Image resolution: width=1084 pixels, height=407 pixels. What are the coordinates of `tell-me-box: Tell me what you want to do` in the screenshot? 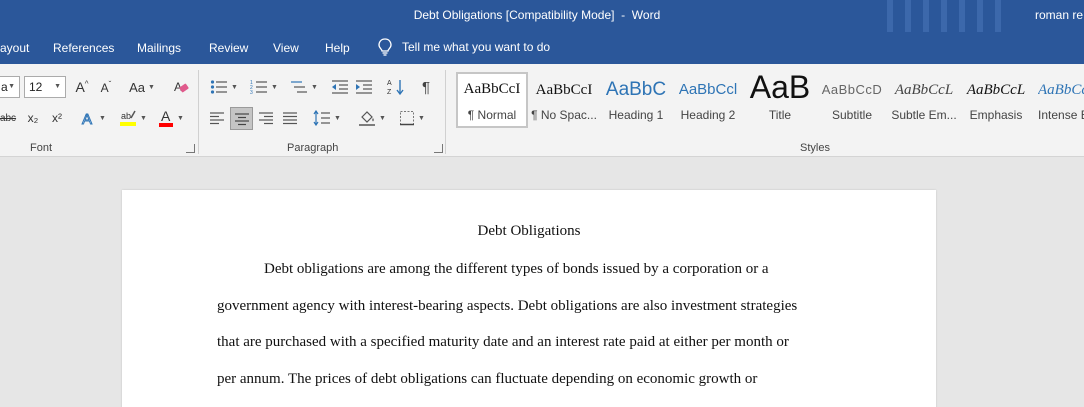 It's located at (464, 47).